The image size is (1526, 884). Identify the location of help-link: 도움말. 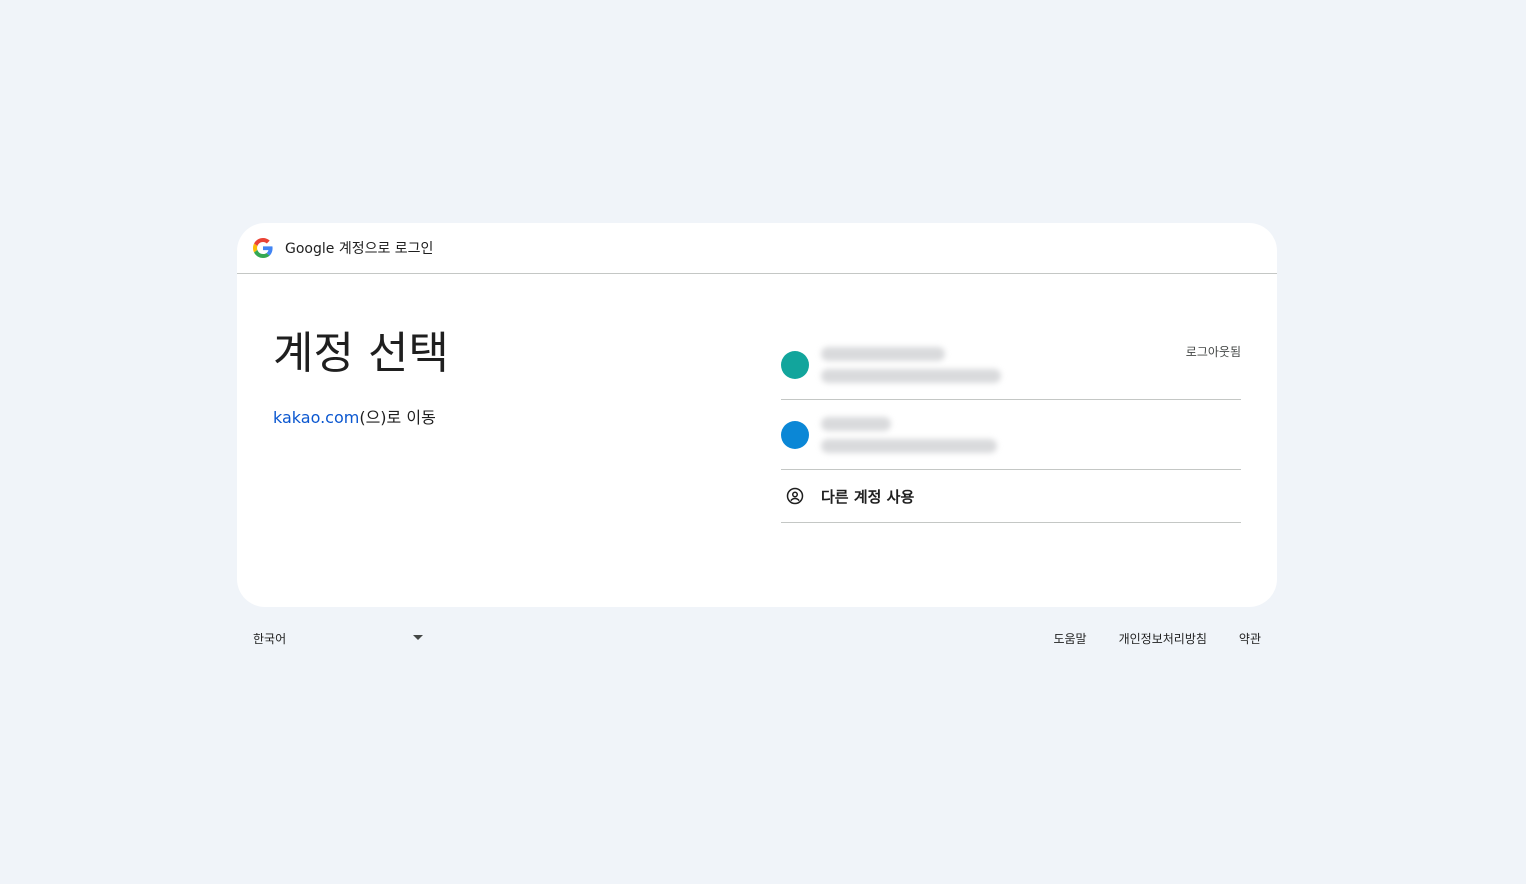
(1069, 638).